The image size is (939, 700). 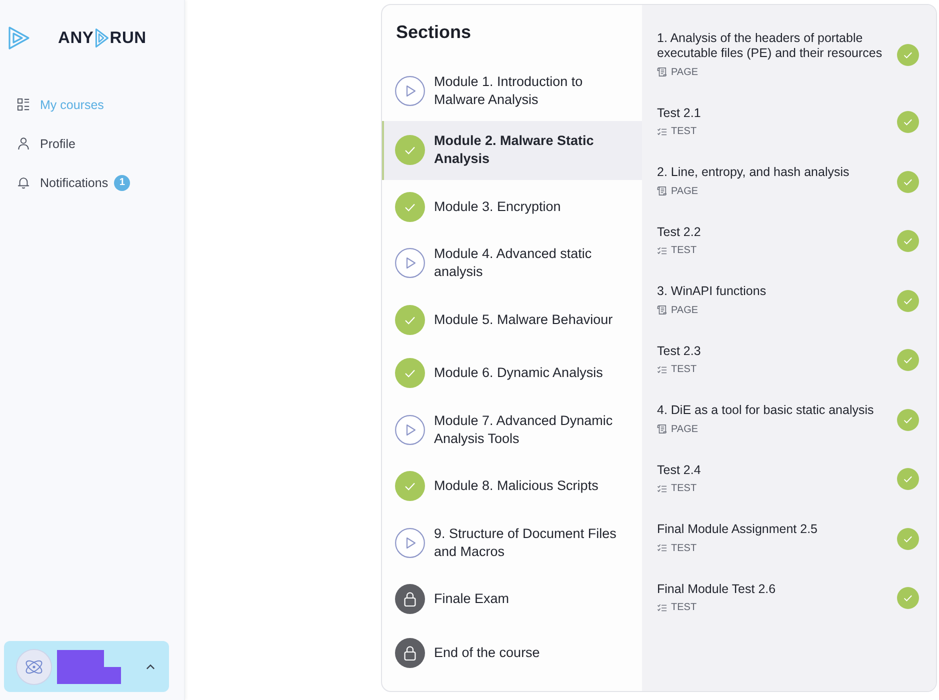 I want to click on module-item: Module 3. Encryption, so click(x=512, y=207).